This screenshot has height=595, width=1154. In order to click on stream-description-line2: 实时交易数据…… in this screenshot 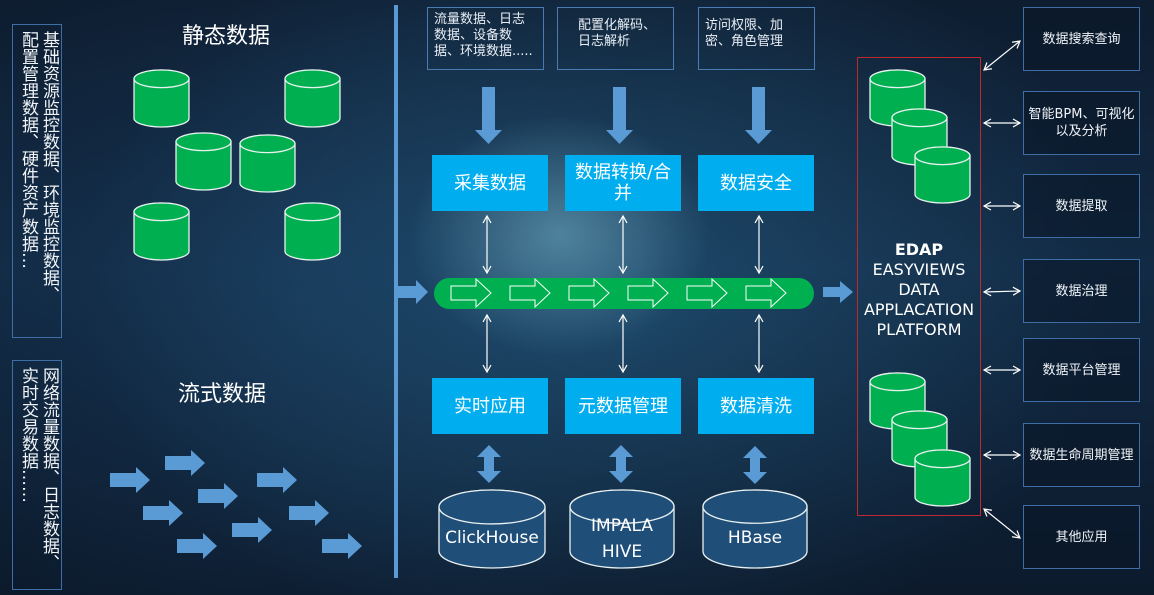, I will do `click(28, 435)`.